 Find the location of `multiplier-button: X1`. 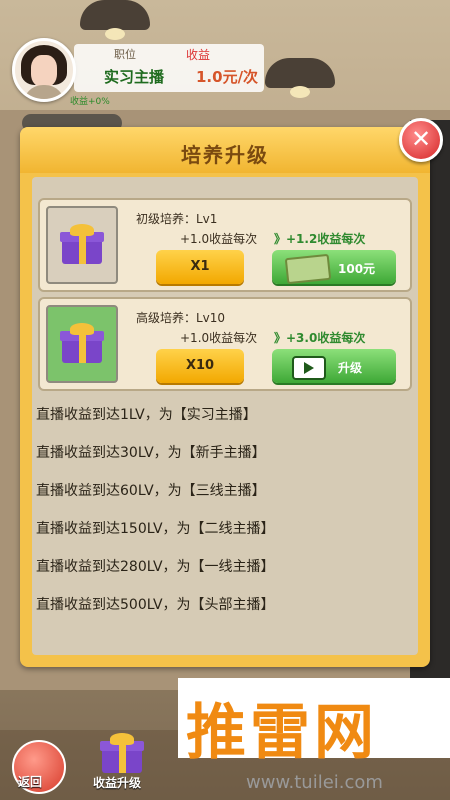

multiplier-button: X1 is located at coordinates (200, 267).